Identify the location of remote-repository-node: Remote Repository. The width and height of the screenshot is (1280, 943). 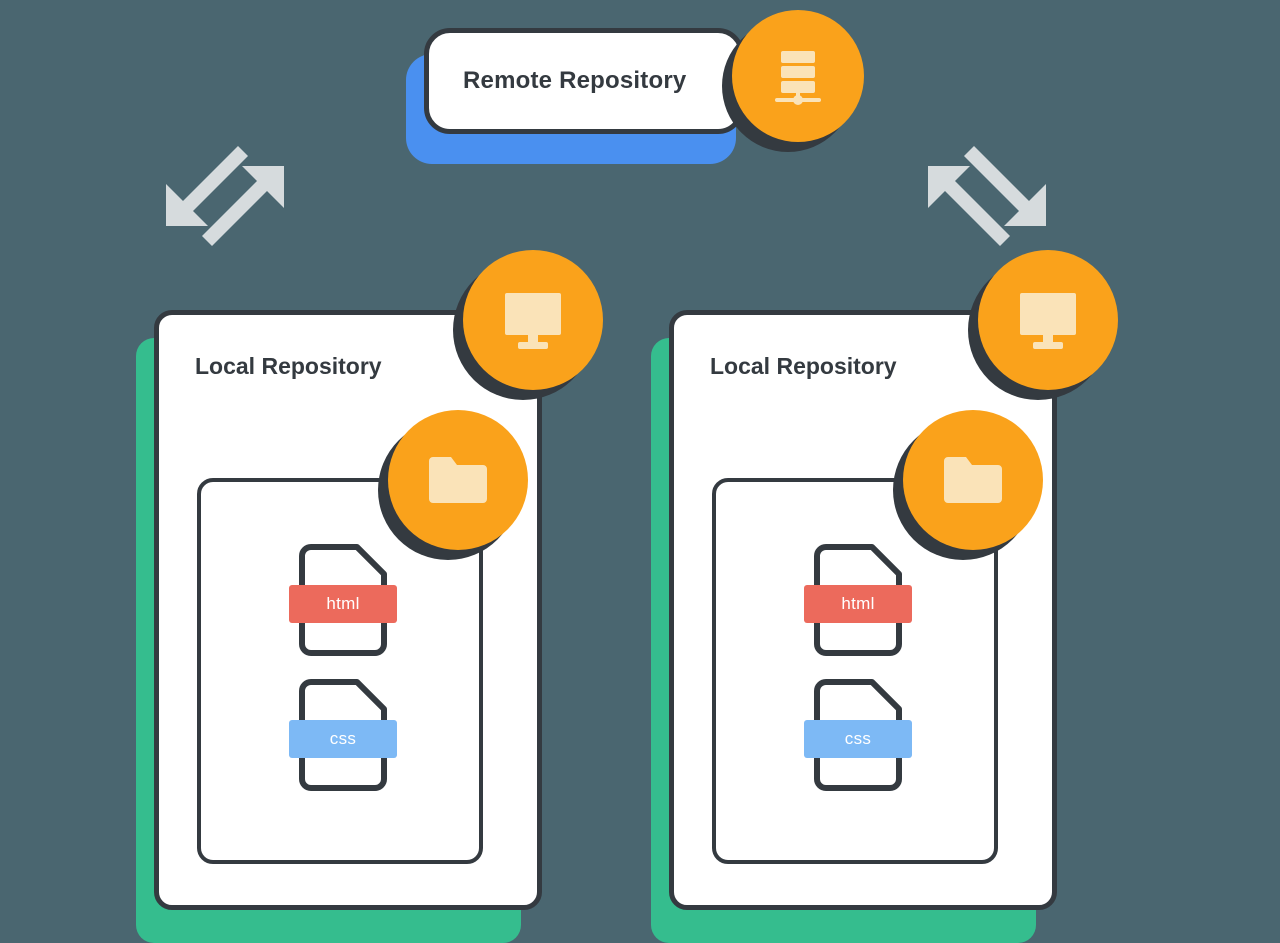
(576, 96).